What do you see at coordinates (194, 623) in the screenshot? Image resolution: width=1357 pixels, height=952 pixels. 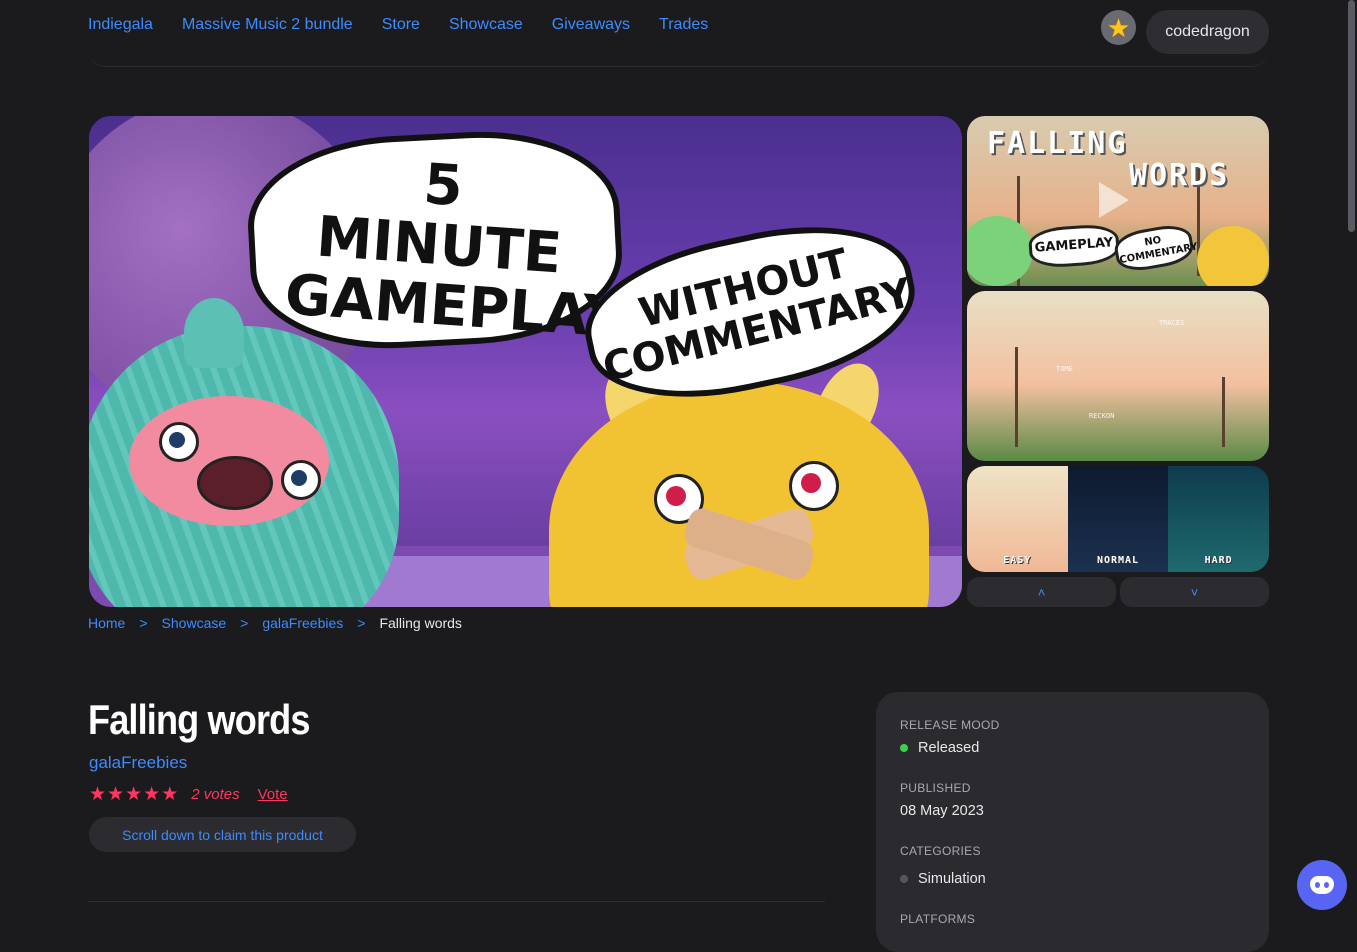 I see `breadcrumb-showcase: Showcase` at bounding box center [194, 623].